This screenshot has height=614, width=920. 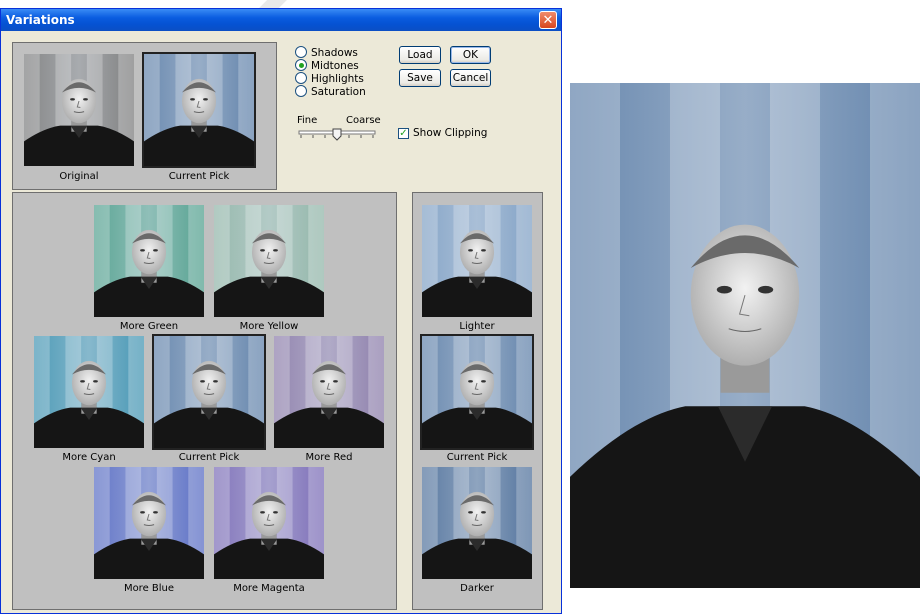 I want to click on current-pick-center-label: Current Pick, so click(x=209, y=457).